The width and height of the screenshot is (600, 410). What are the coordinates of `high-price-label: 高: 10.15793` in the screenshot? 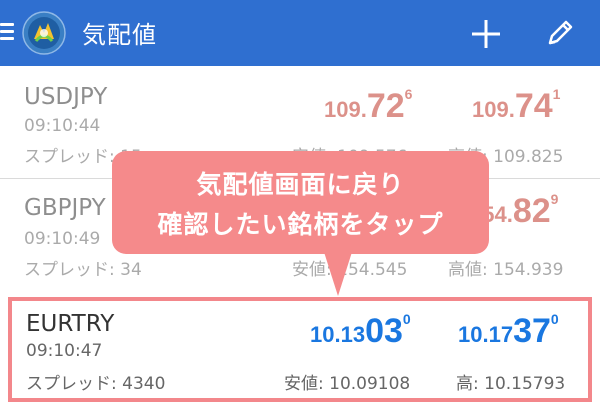 It's located at (511, 384).